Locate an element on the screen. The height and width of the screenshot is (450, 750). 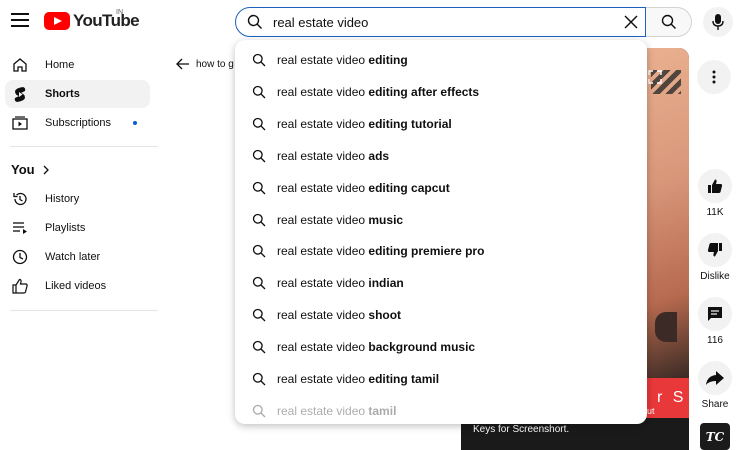
search-suggestion: real estate video tamil is located at coordinates (441, 410).